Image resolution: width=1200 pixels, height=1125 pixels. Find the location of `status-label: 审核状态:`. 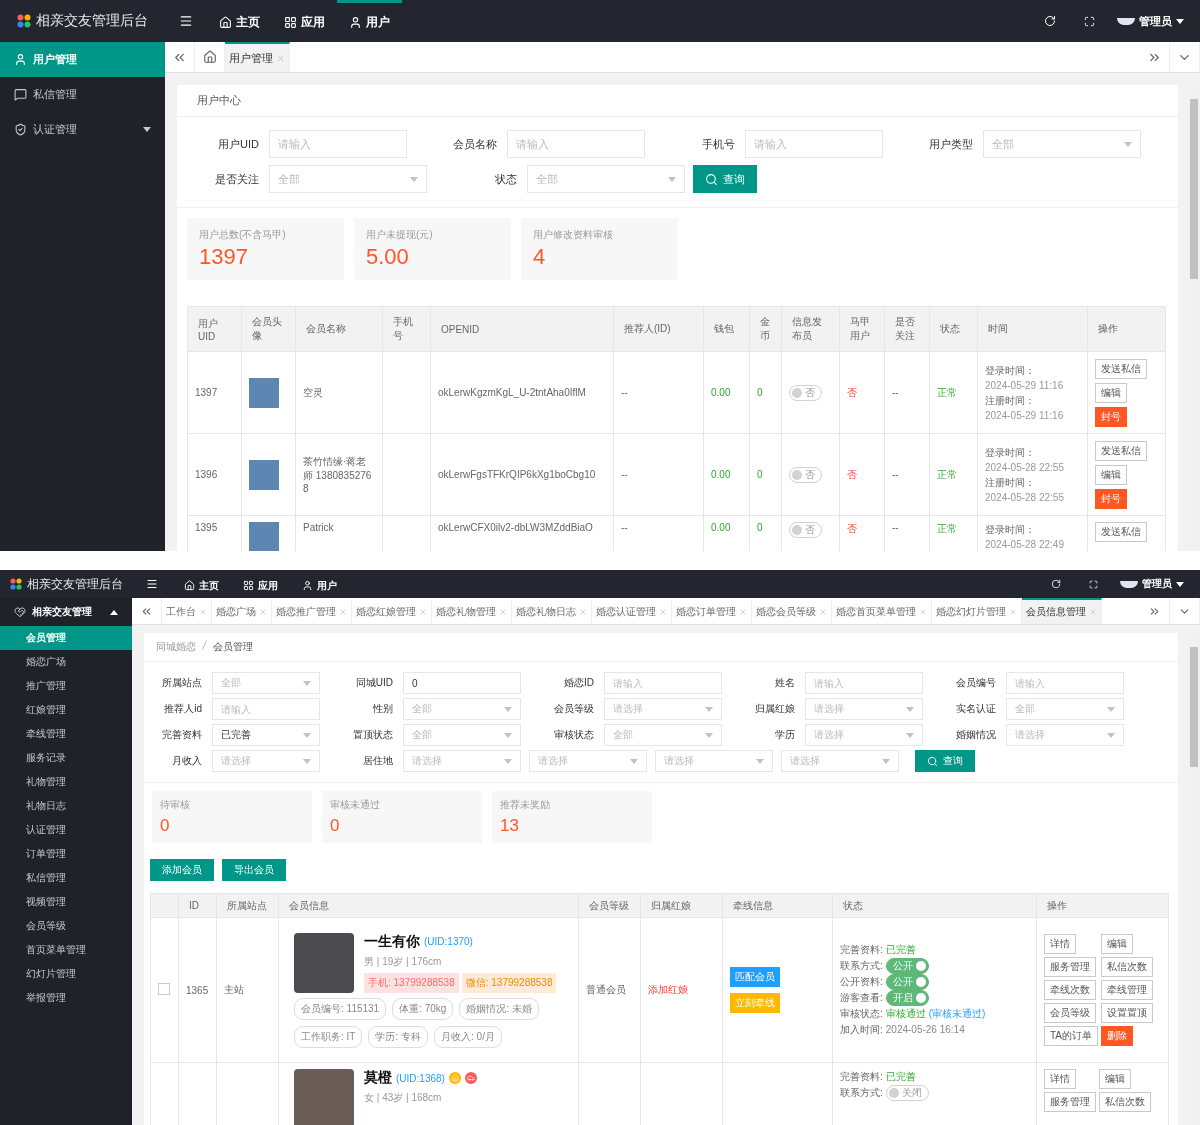

status-label: 审核状态: is located at coordinates (861, 1014).